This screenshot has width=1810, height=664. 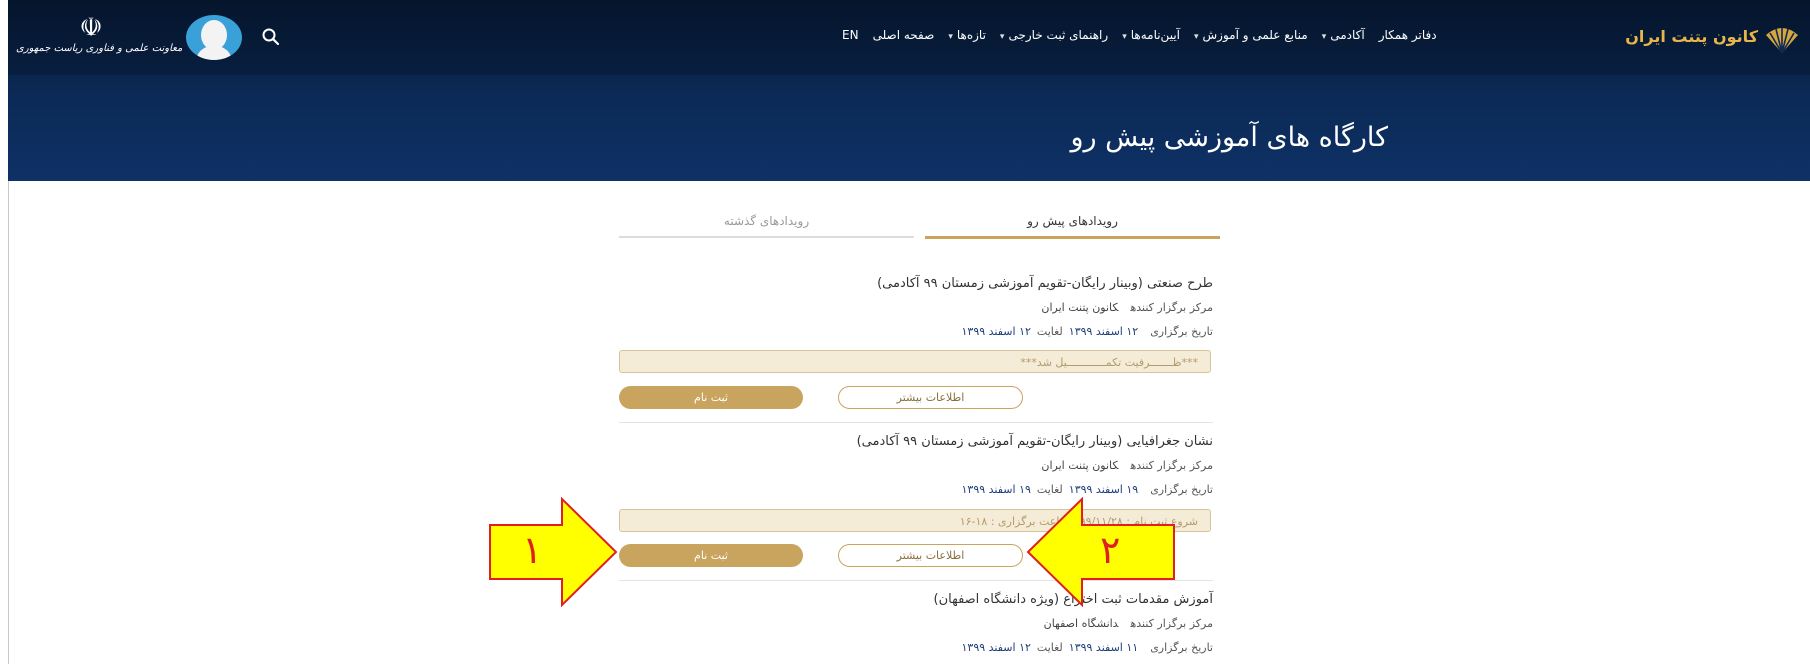 I want to click on brand-logo: کانون پتنت ایران, so click(x=1709, y=40).